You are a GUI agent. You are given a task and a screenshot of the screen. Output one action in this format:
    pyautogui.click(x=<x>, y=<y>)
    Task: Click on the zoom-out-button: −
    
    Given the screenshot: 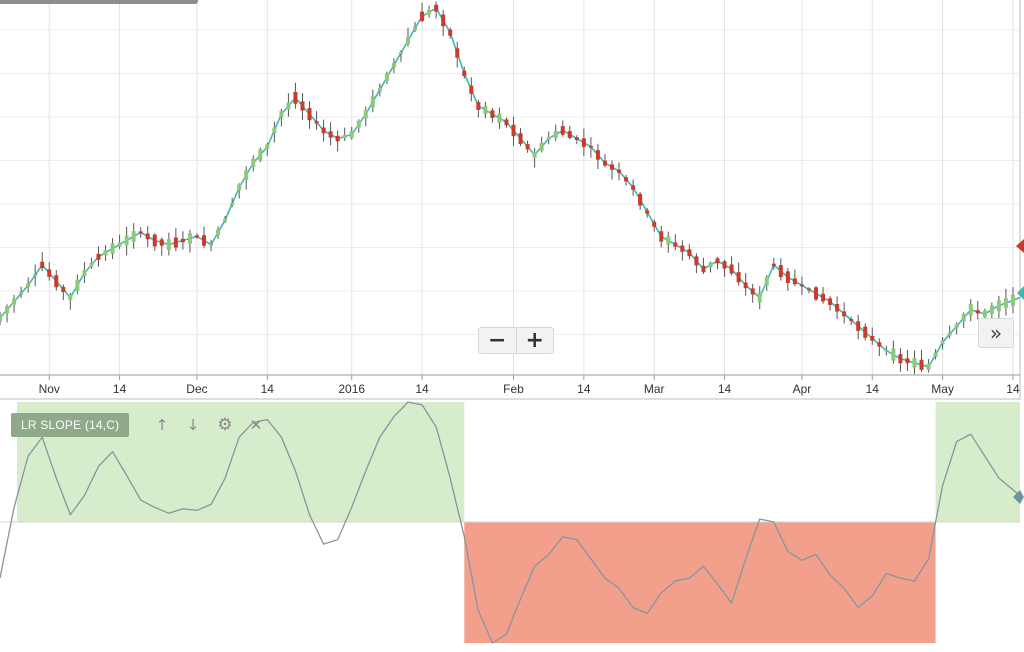 What is the action you would take?
    pyautogui.click(x=498, y=340)
    